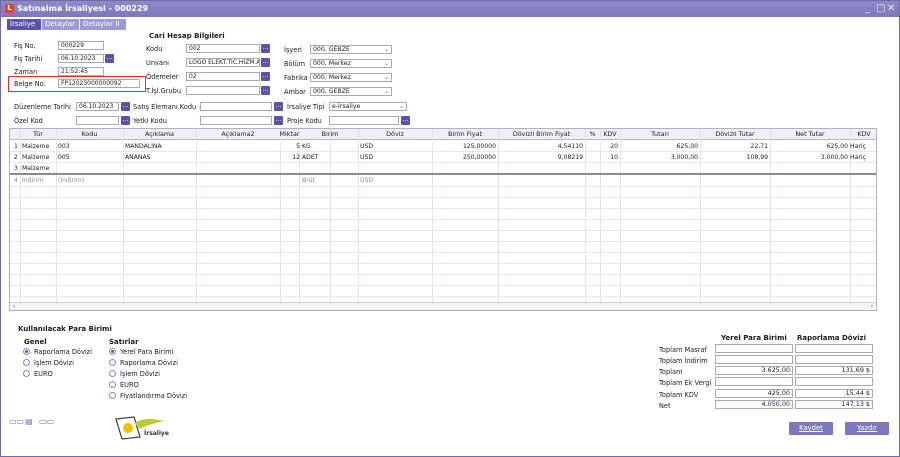 This screenshot has width=900, height=457. What do you see at coordinates (236, 120) in the screenshot?
I see `yetki-kodu-field` at bounding box center [236, 120].